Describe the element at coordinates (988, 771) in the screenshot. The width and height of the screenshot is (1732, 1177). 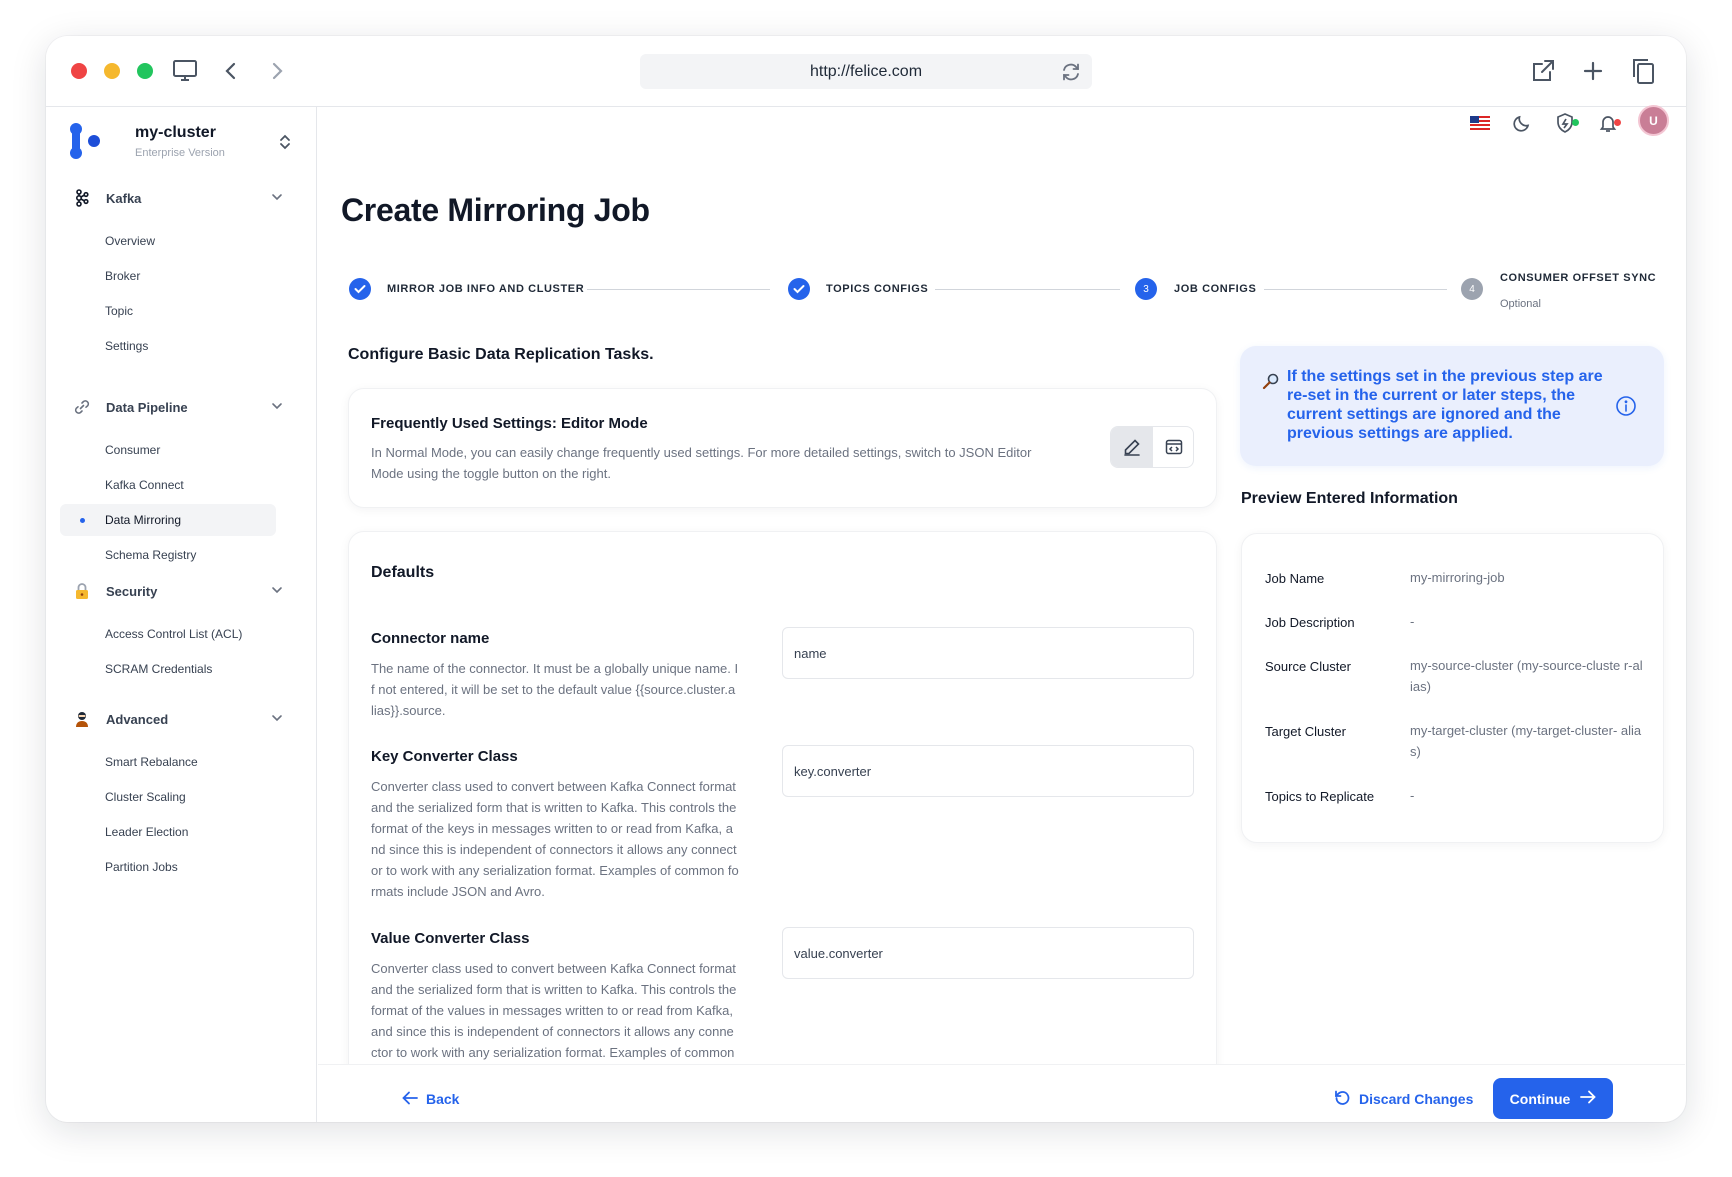
I see `key-converter-input` at that location.